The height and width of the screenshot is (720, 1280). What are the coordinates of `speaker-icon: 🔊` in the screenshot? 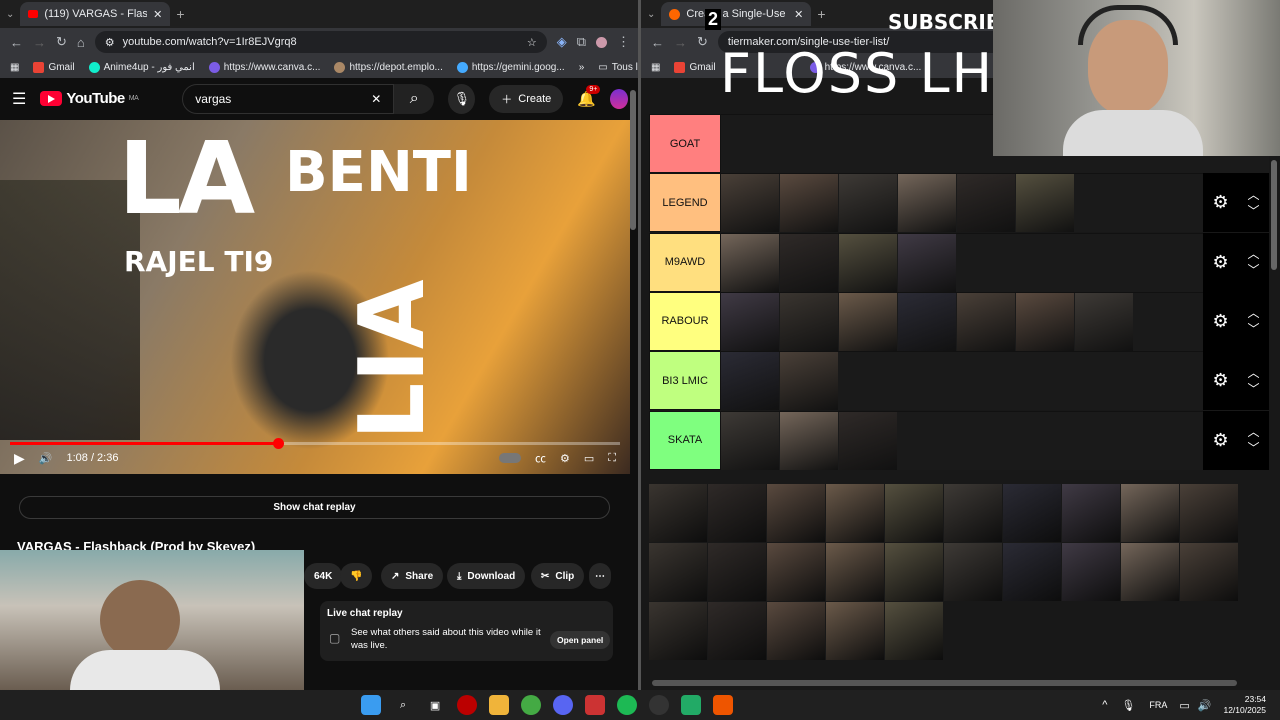 It's located at (1205, 705).